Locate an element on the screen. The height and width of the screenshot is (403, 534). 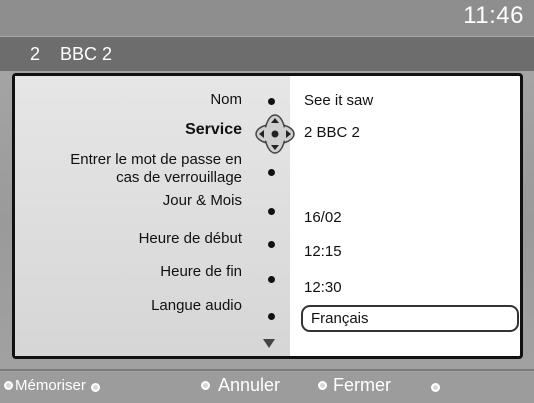
service-value: 2 BBC 2 is located at coordinates (332, 132).